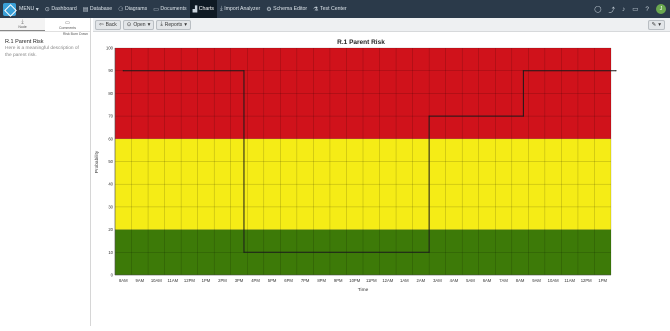  I want to click on chart-icon: ▟, so click(195, 9).